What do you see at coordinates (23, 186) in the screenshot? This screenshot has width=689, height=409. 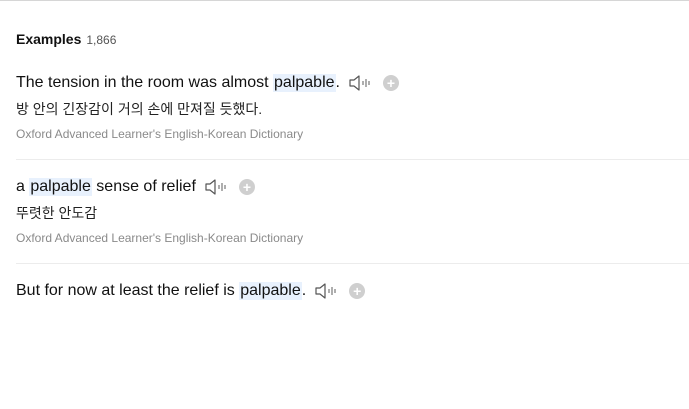 I see `sentence-text: a` at bounding box center [23, 186].